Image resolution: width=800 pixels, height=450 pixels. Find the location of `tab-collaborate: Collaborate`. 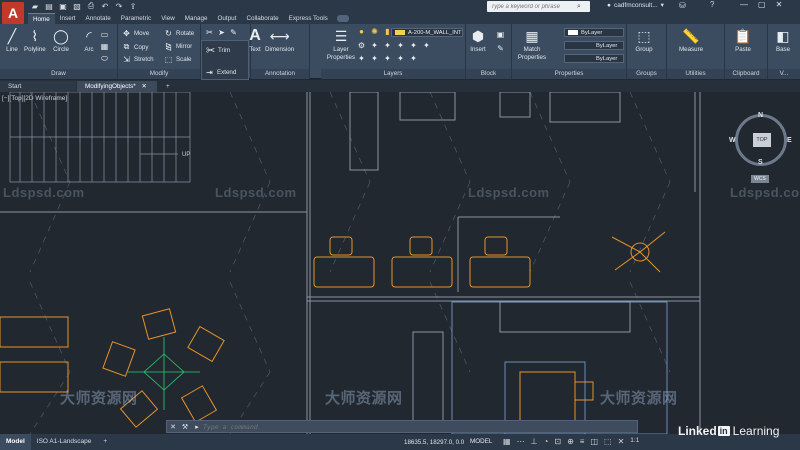

tab-collaborate: Collaborate is located at coordinates (262, 18).